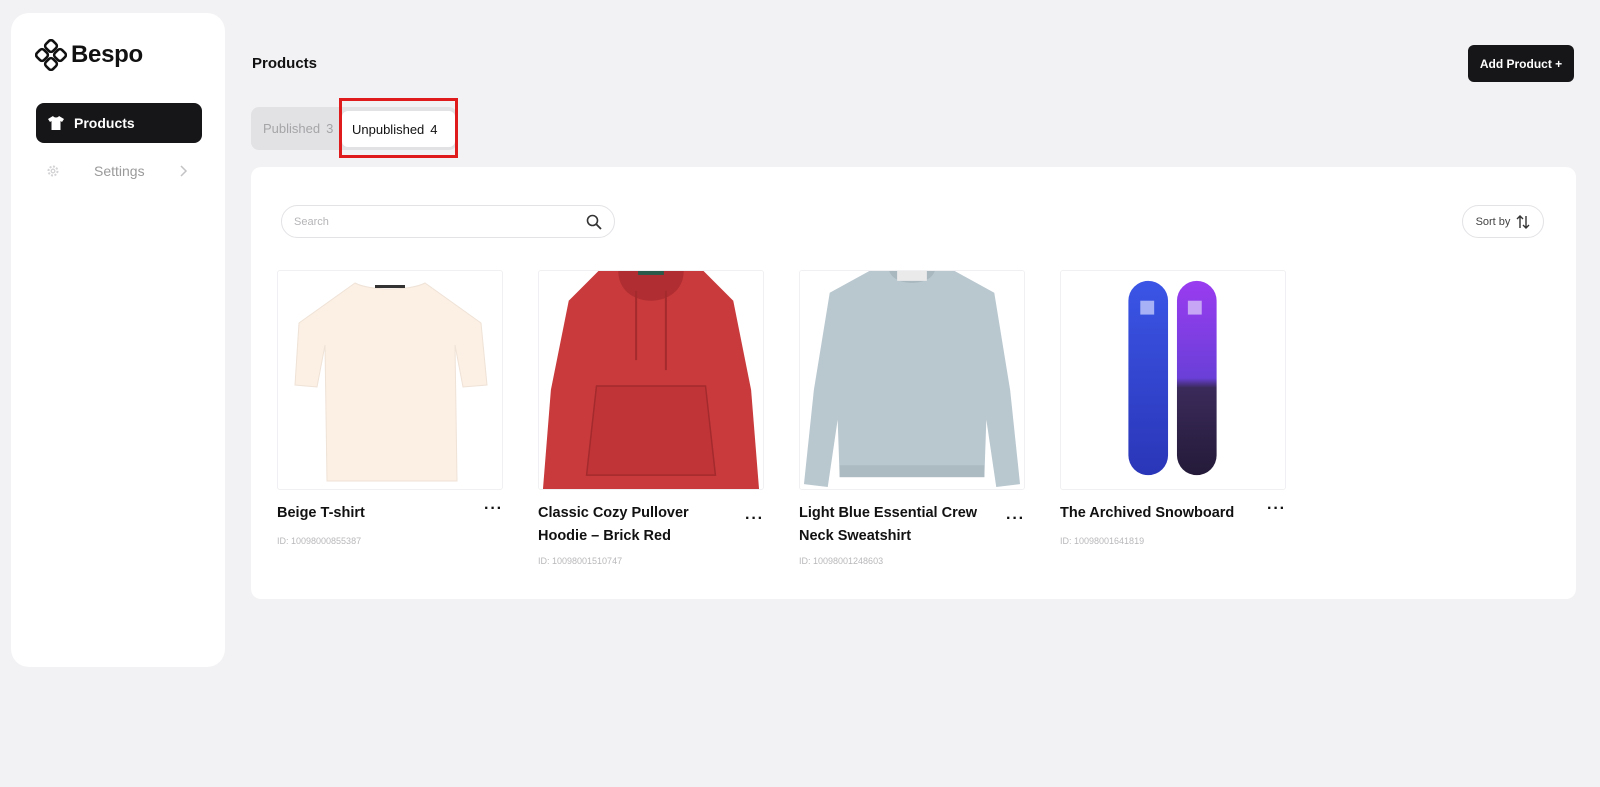 This screenshot has width=1600, height=787. What do you see at coordinates (56, 123) in the screenshot?
I see `tshirt-icon` at bounding box center [56, 123].